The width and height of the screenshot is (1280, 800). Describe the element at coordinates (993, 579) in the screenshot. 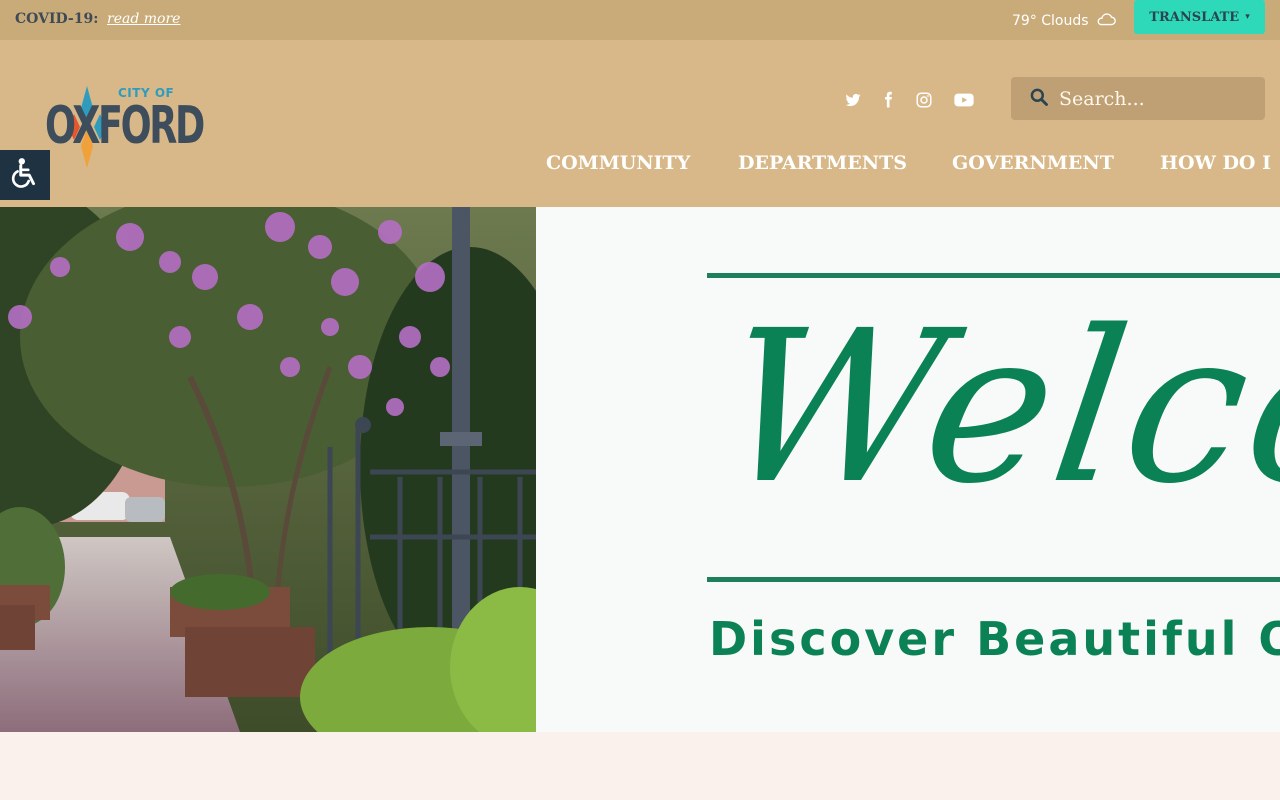

I see `welcome-bottom-rule` at that location.